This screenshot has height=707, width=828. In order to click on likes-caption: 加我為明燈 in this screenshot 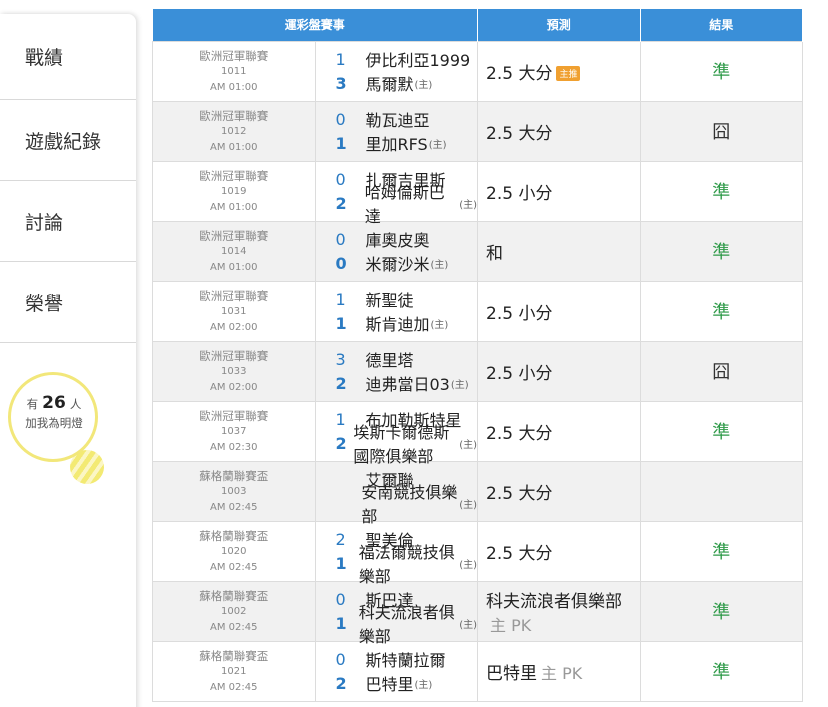, I will do `click(54, 423)`.